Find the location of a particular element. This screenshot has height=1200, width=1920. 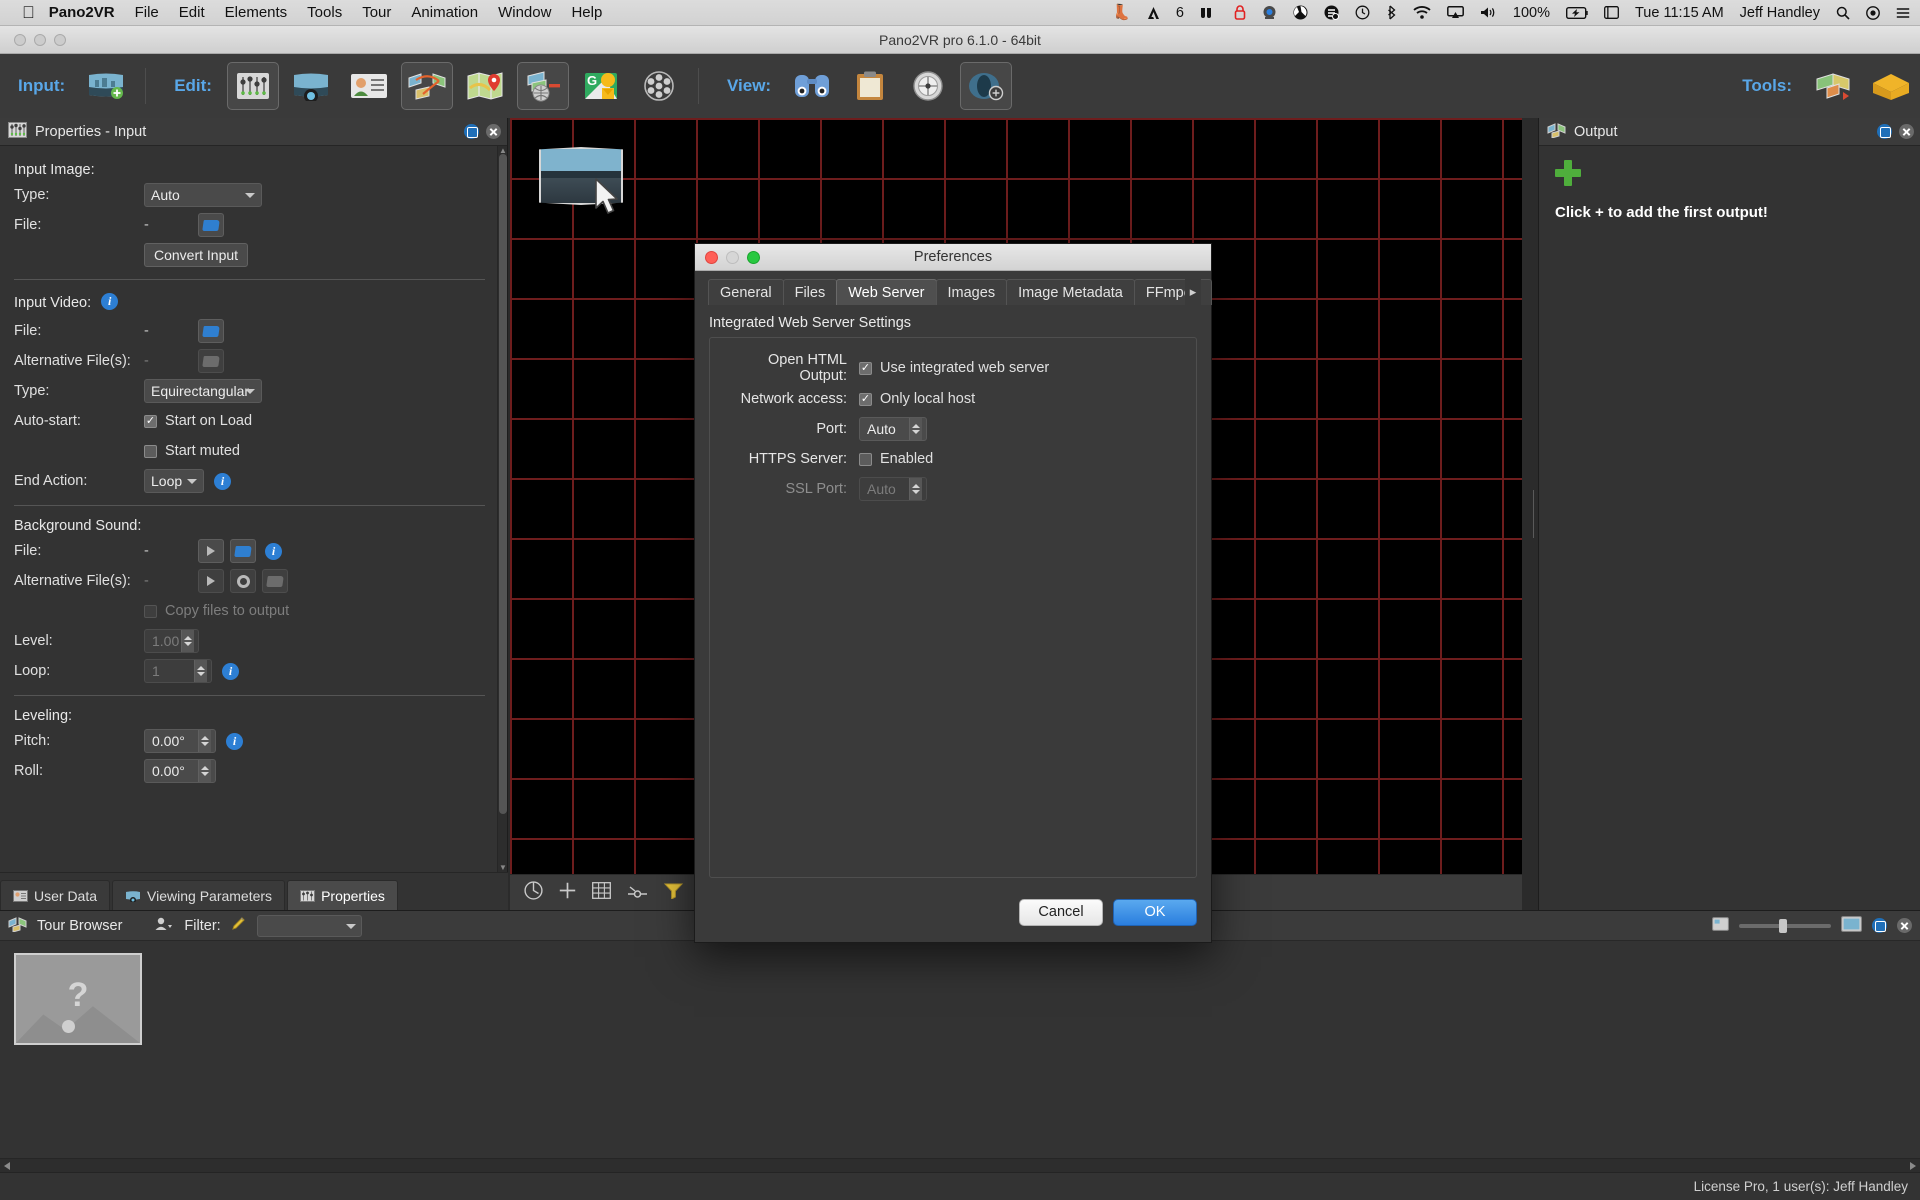

pitch-roll-icon is located at coordinates (533, 892).